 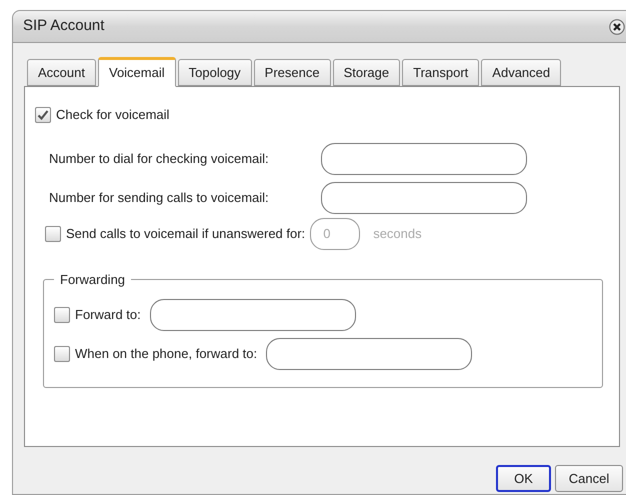 I want to click on dialog-button: Cancel, so click(x=589, y=478).